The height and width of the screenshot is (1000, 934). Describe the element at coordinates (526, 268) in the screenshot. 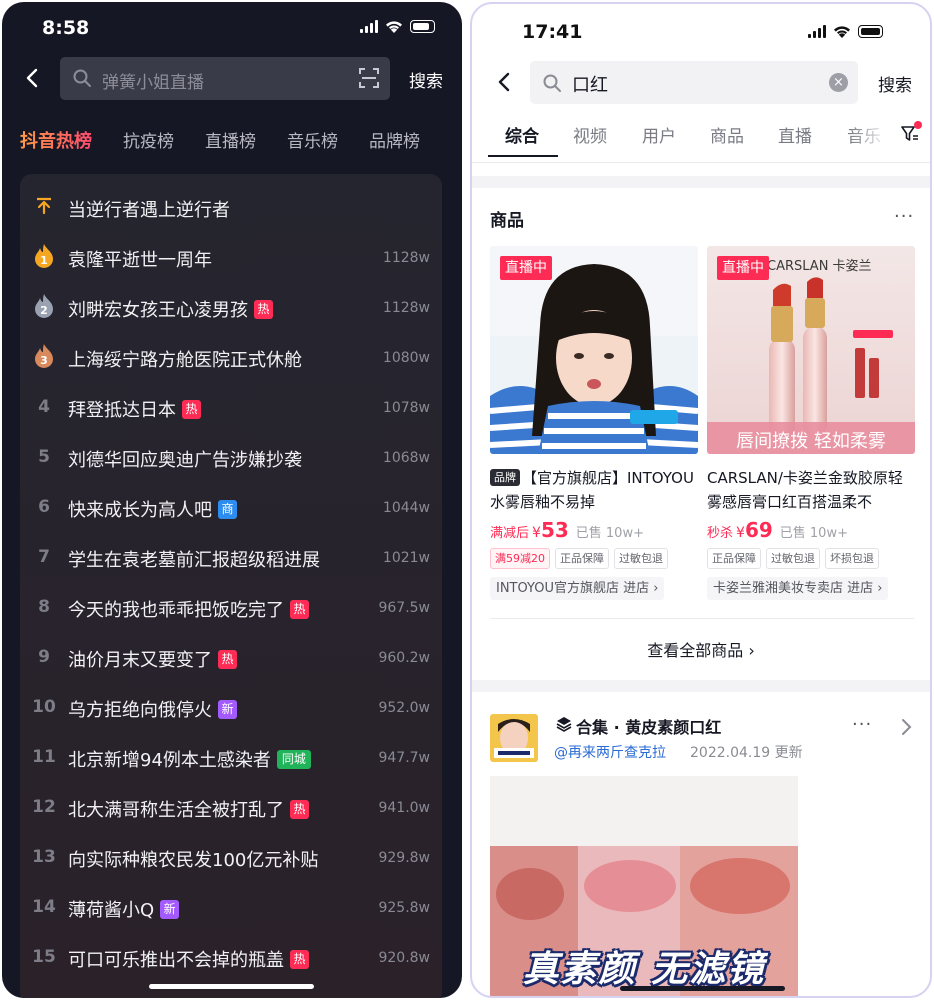

I see `live-badge: 直播中` at that location.